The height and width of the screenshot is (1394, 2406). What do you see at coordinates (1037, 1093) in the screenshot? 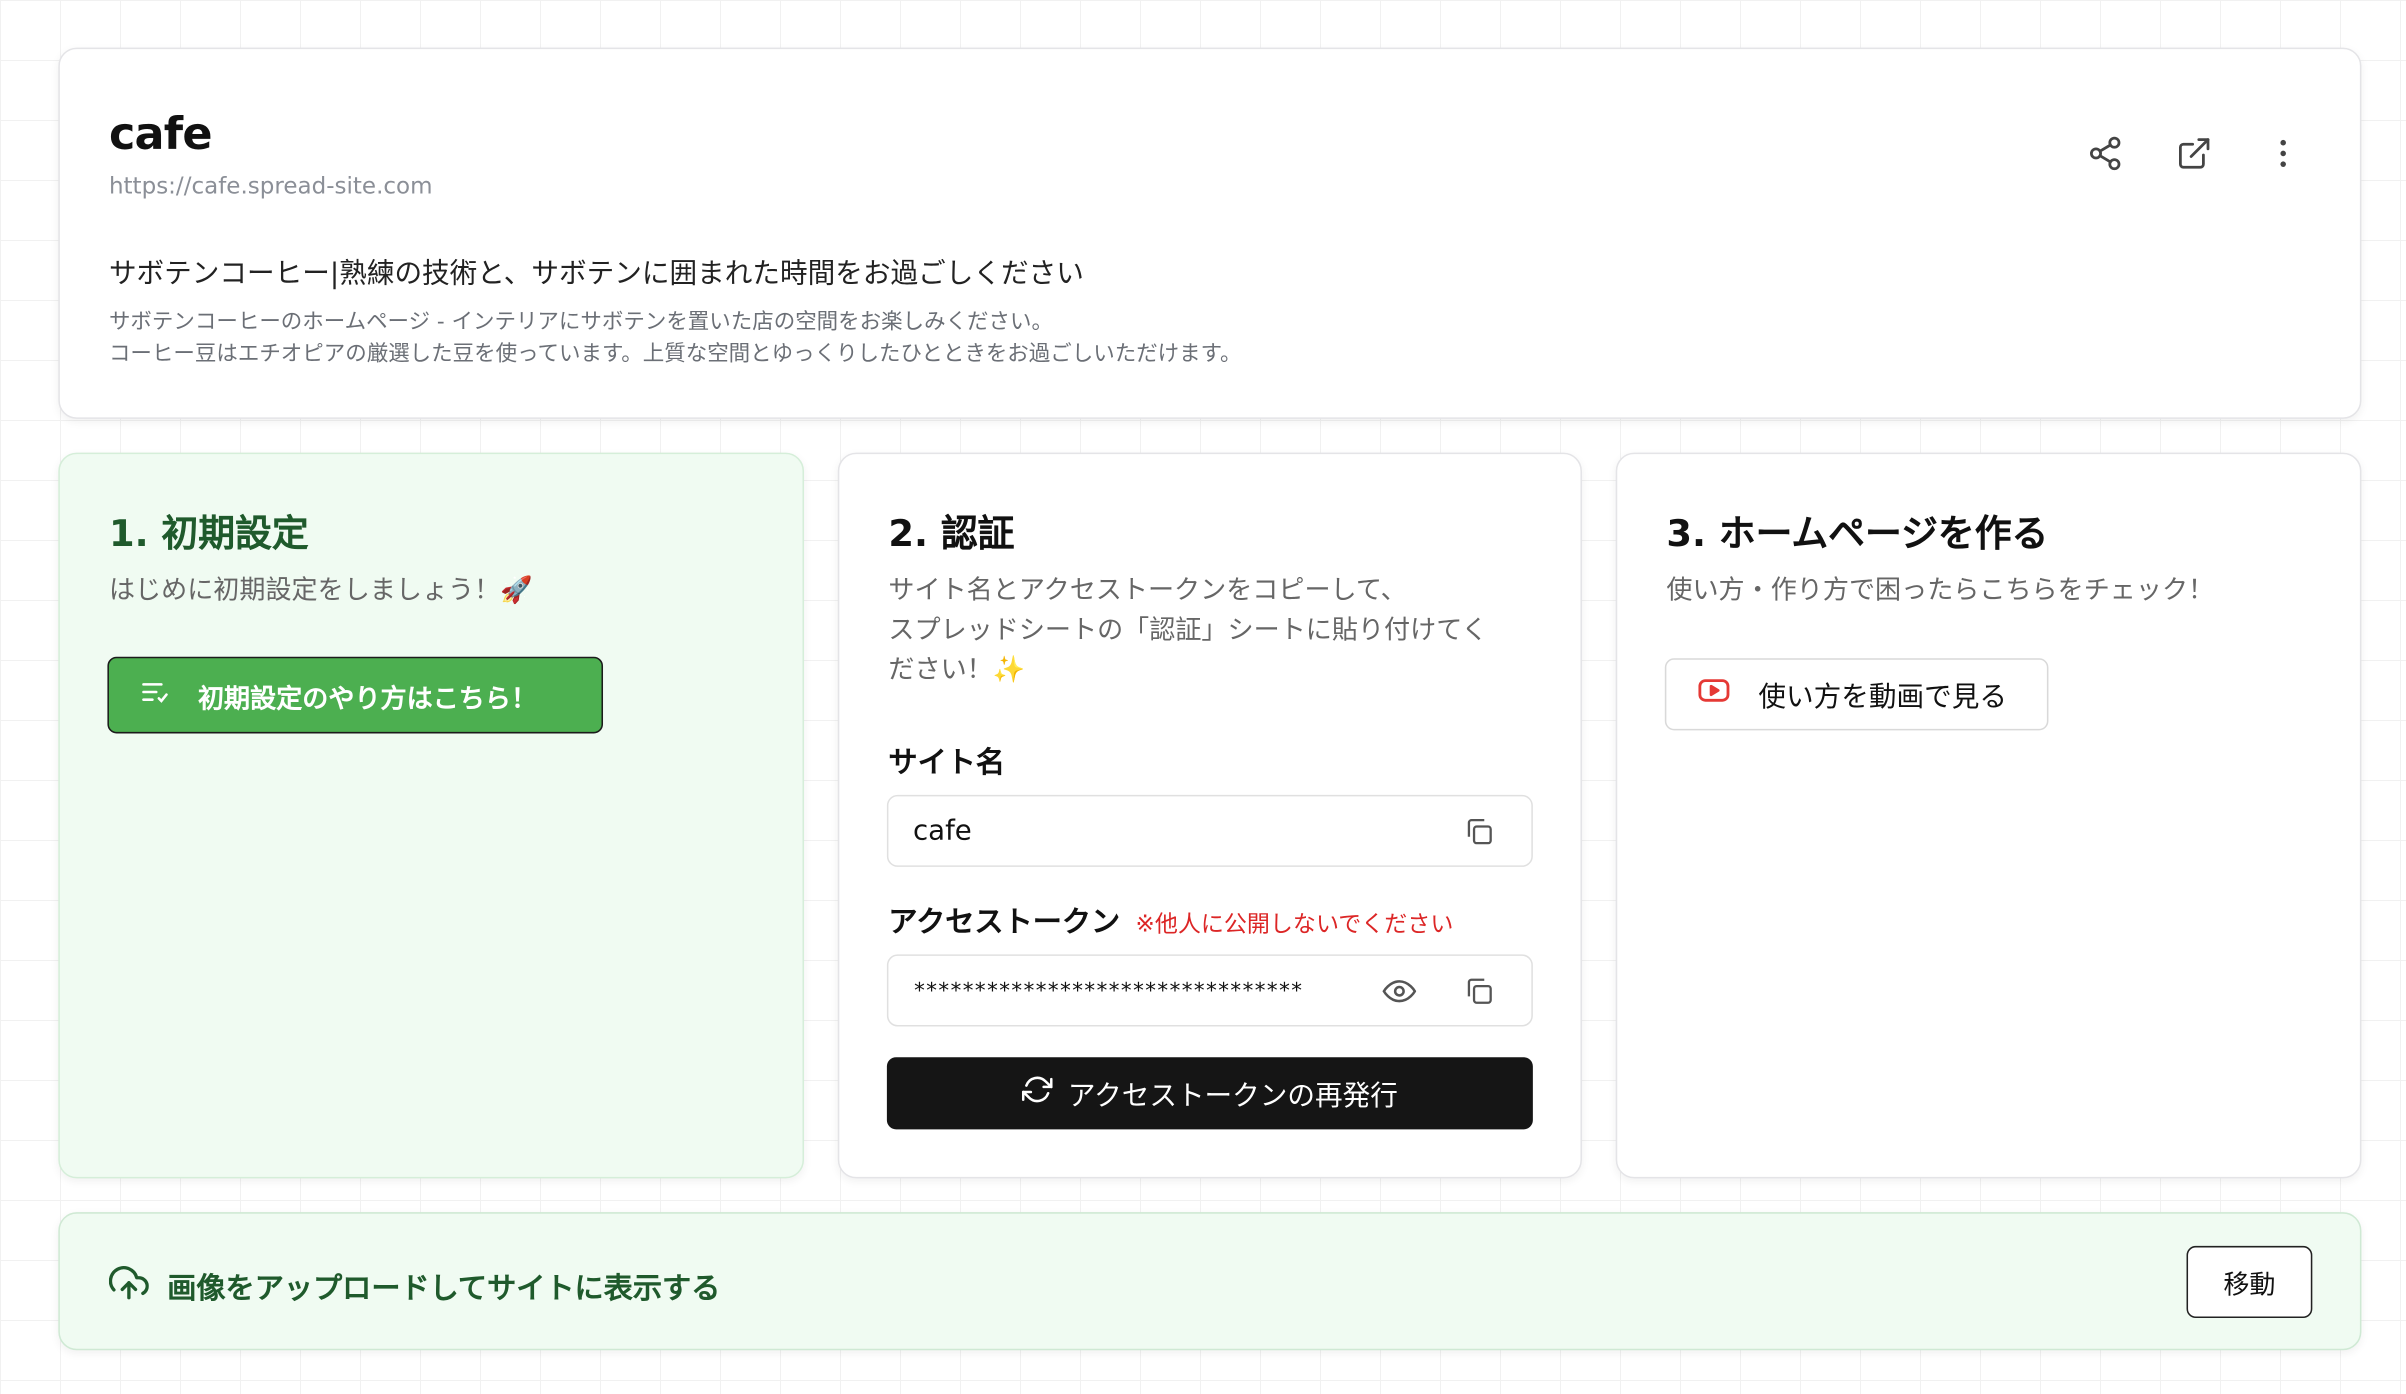
I see `refresh-icon` at bounding box center [1037, 1093].